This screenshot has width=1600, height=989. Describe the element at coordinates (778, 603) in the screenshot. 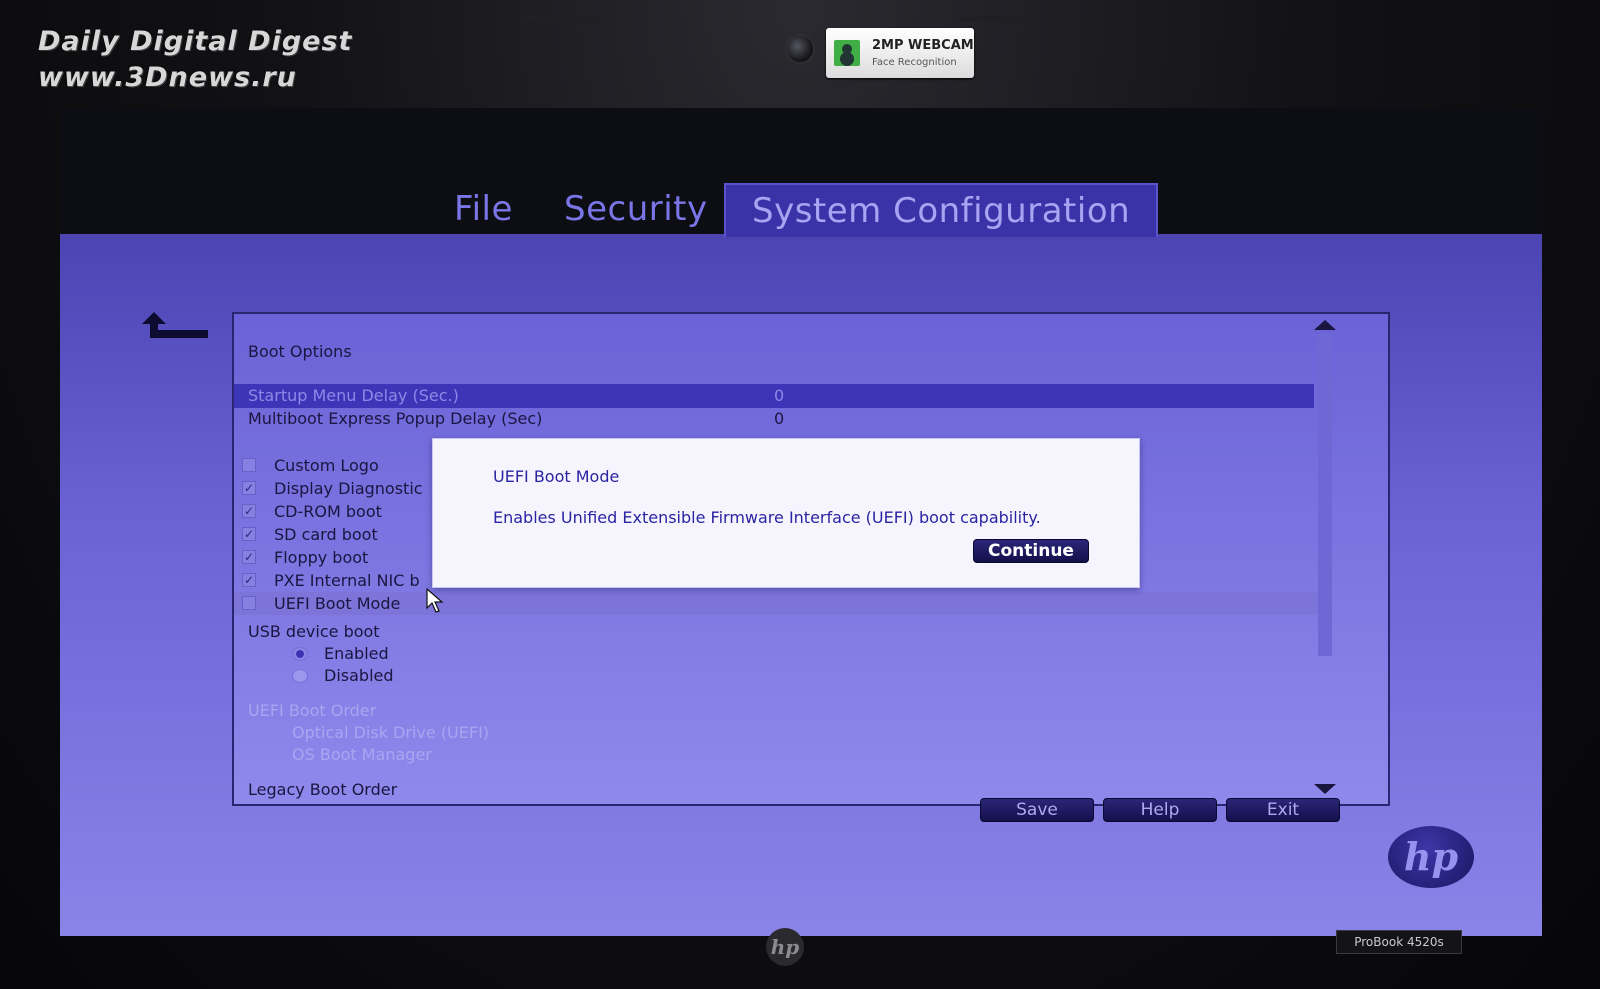

I see `checkbox-uefi-boot-mode: UEFI Boot Mode` at that location.